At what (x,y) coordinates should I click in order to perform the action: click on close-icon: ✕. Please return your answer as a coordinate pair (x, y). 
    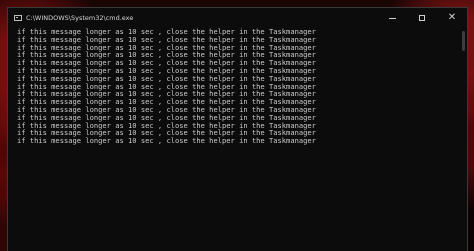
    Looking at the image, I should click on (452, 17).